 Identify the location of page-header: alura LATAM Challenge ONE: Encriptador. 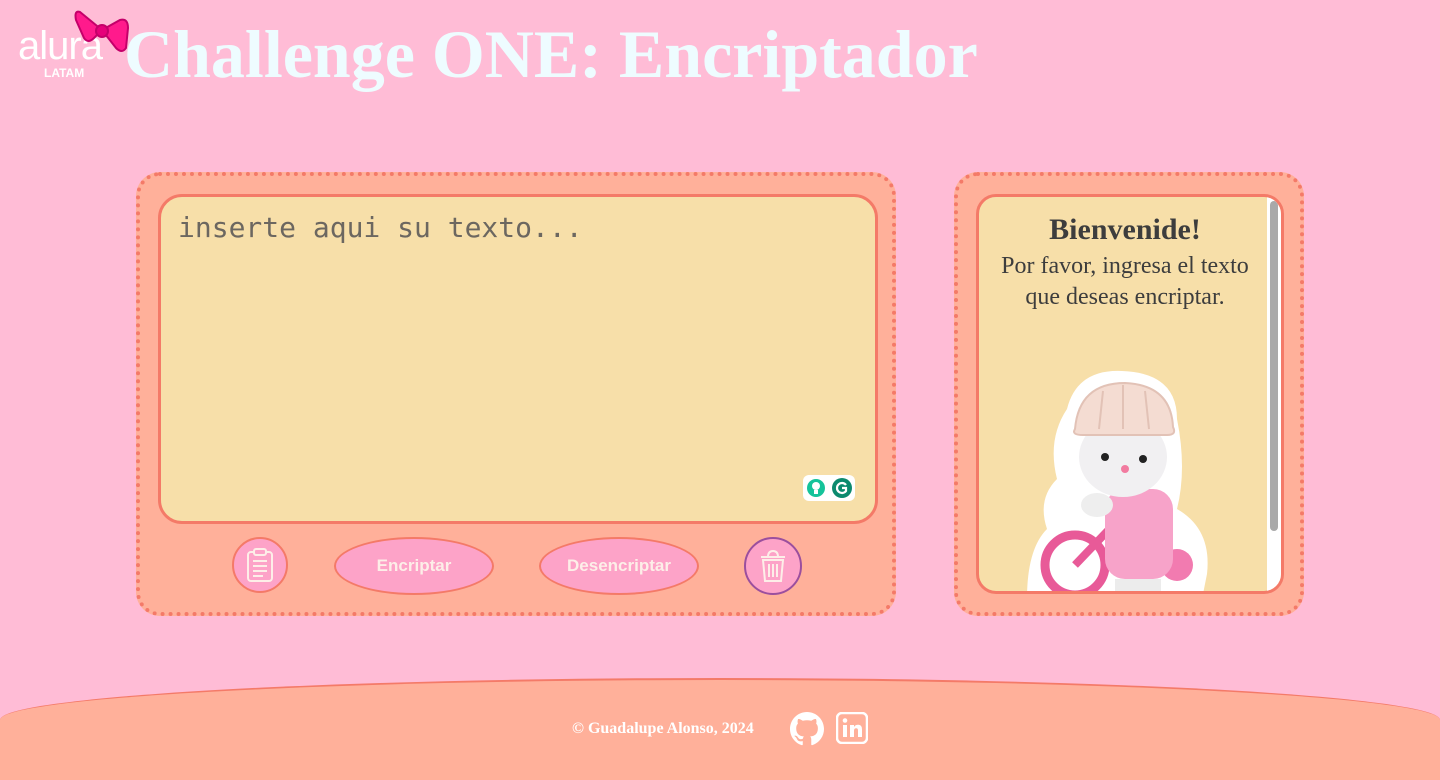
(720, 55).